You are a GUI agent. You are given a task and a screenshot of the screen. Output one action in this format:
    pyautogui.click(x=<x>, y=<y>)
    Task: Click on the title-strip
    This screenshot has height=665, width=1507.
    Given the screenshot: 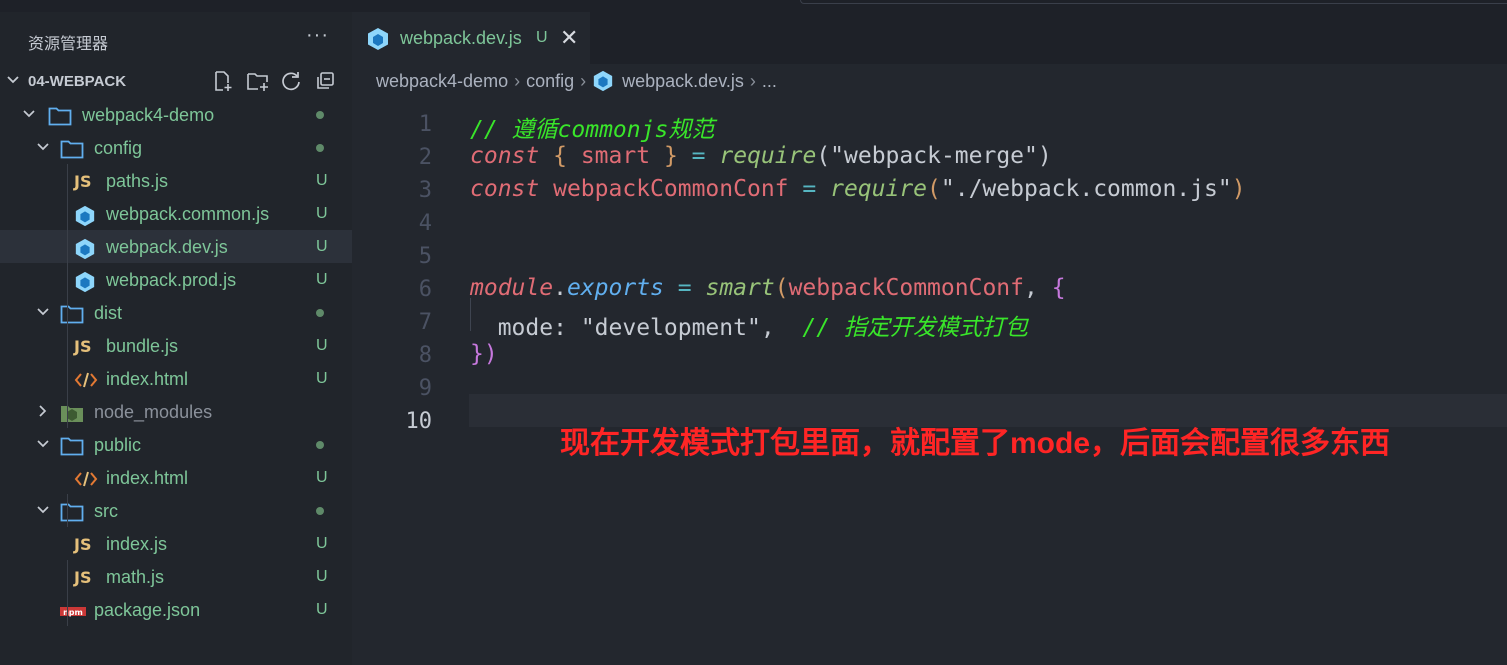 What is the action you would take?
    pyautogui.click(x=753, y=6)
    